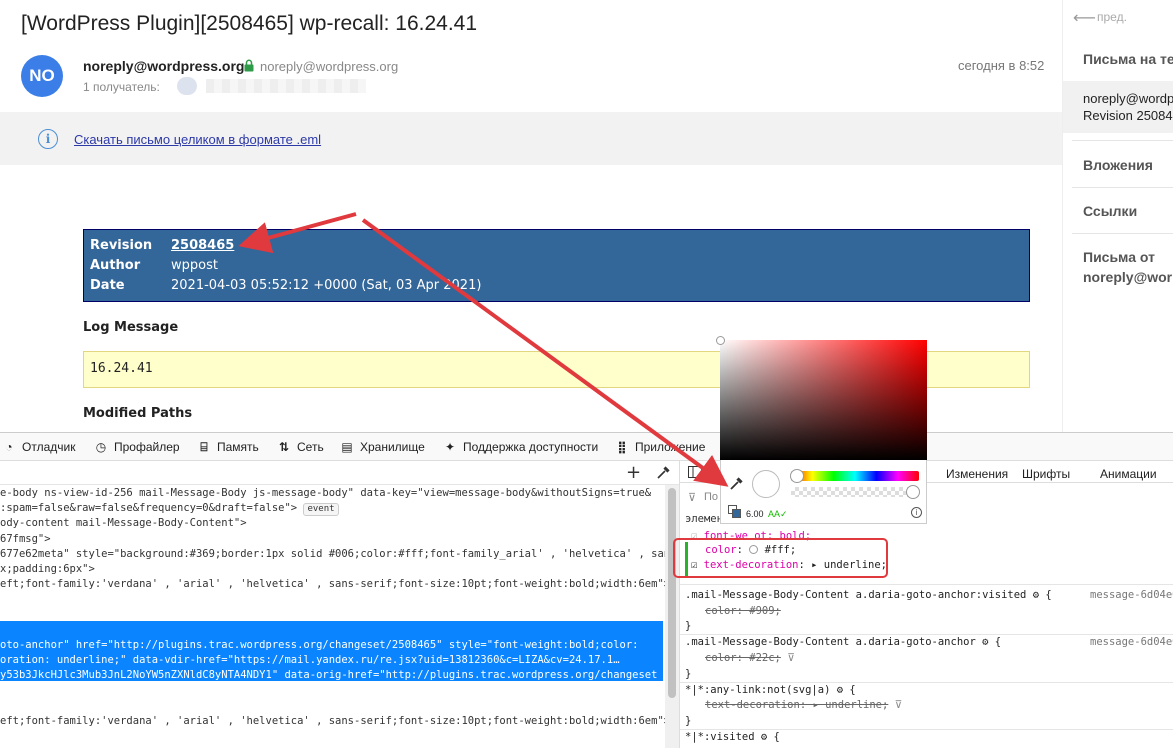  I want to click on avatar: NO, so click(42, 76).